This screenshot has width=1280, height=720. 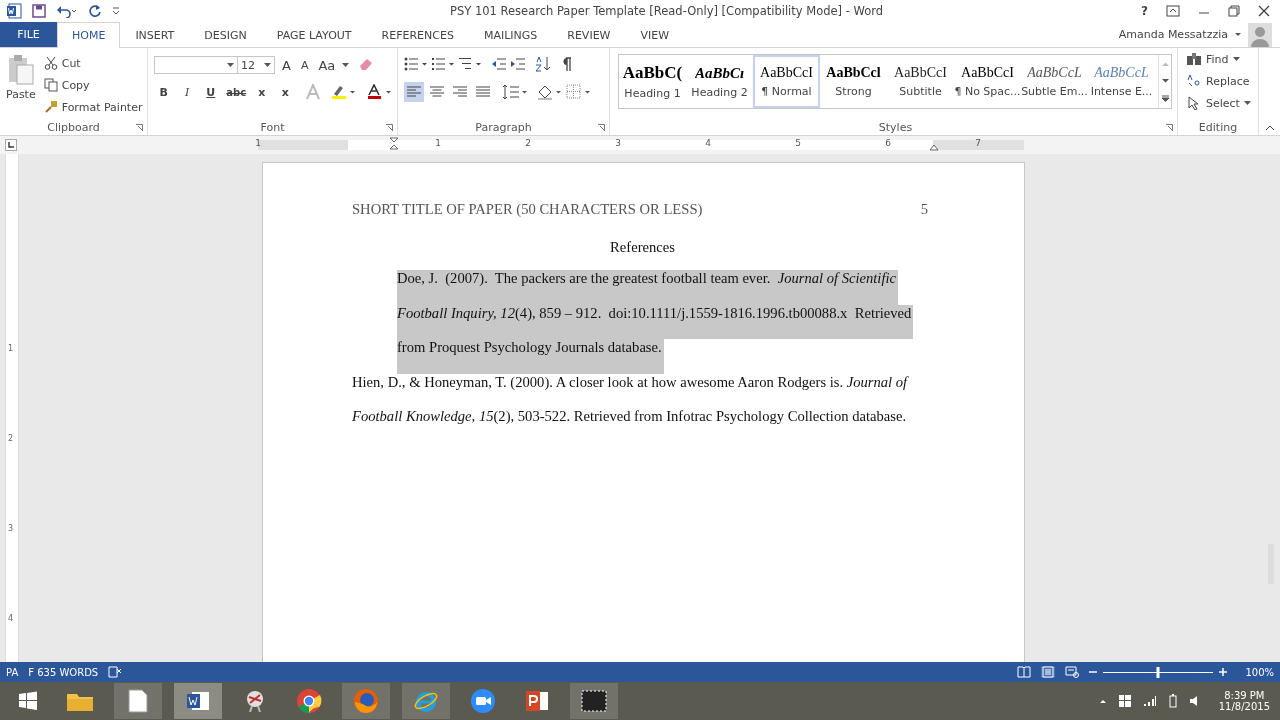 What do you see at coordinates (1093, 672) in the screenshot?
I see `zoom-out-icon` at bounding box center [1093, 672].